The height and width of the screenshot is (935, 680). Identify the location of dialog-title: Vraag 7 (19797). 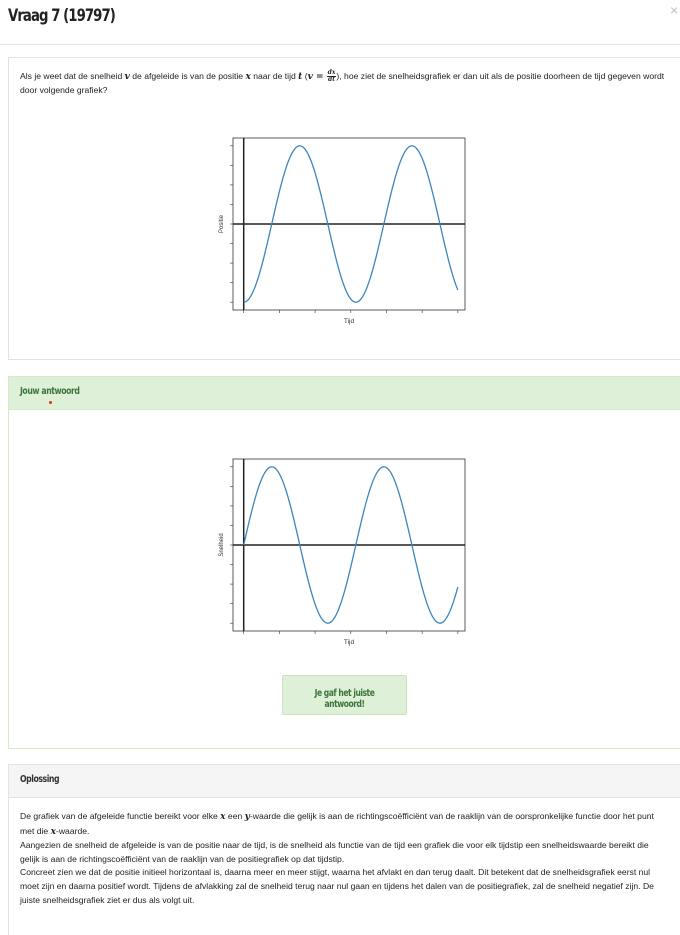
(62, 16).